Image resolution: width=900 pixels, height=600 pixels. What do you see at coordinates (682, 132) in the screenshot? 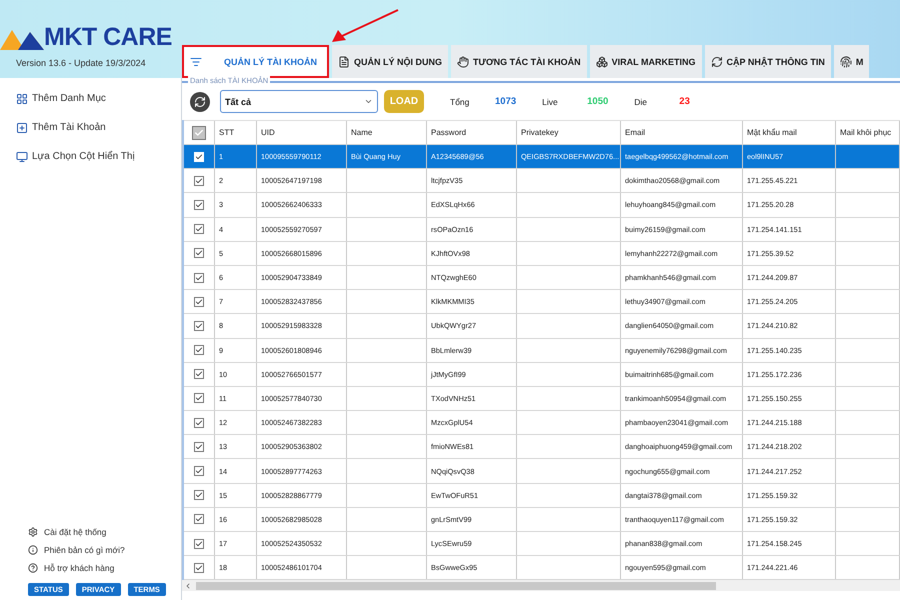
I see `column-header: Email` at bounding box center [682, 132].